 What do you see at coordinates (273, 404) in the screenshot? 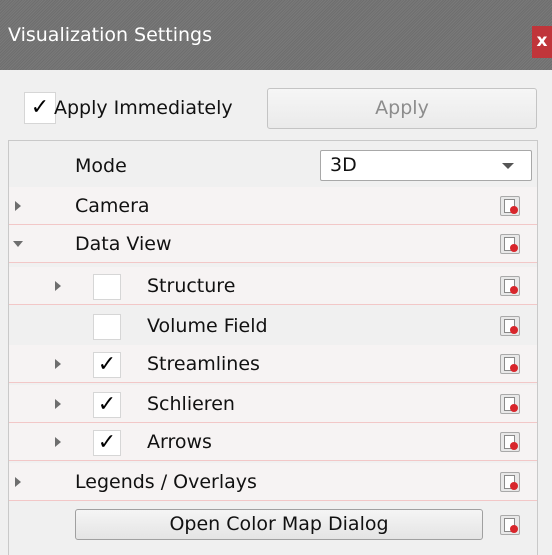
I see `tree-row-schlieren: ✓ Schlieren` at bounding box center [273, 404].